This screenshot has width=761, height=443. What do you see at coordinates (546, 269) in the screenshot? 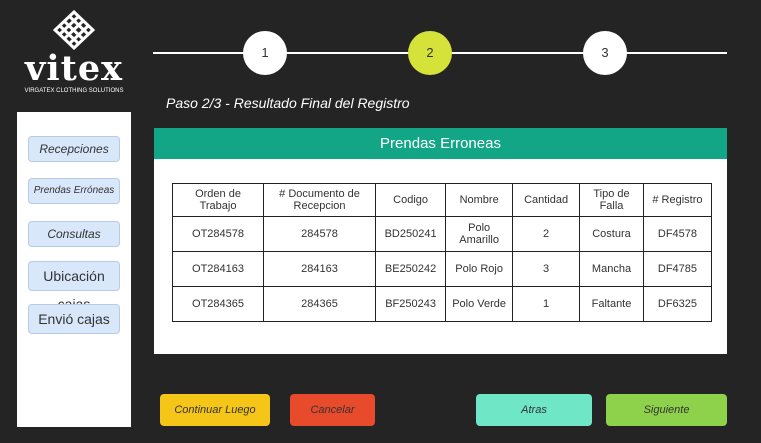
I see `cell-cantidad: 3` at bounding box center [546, 269].